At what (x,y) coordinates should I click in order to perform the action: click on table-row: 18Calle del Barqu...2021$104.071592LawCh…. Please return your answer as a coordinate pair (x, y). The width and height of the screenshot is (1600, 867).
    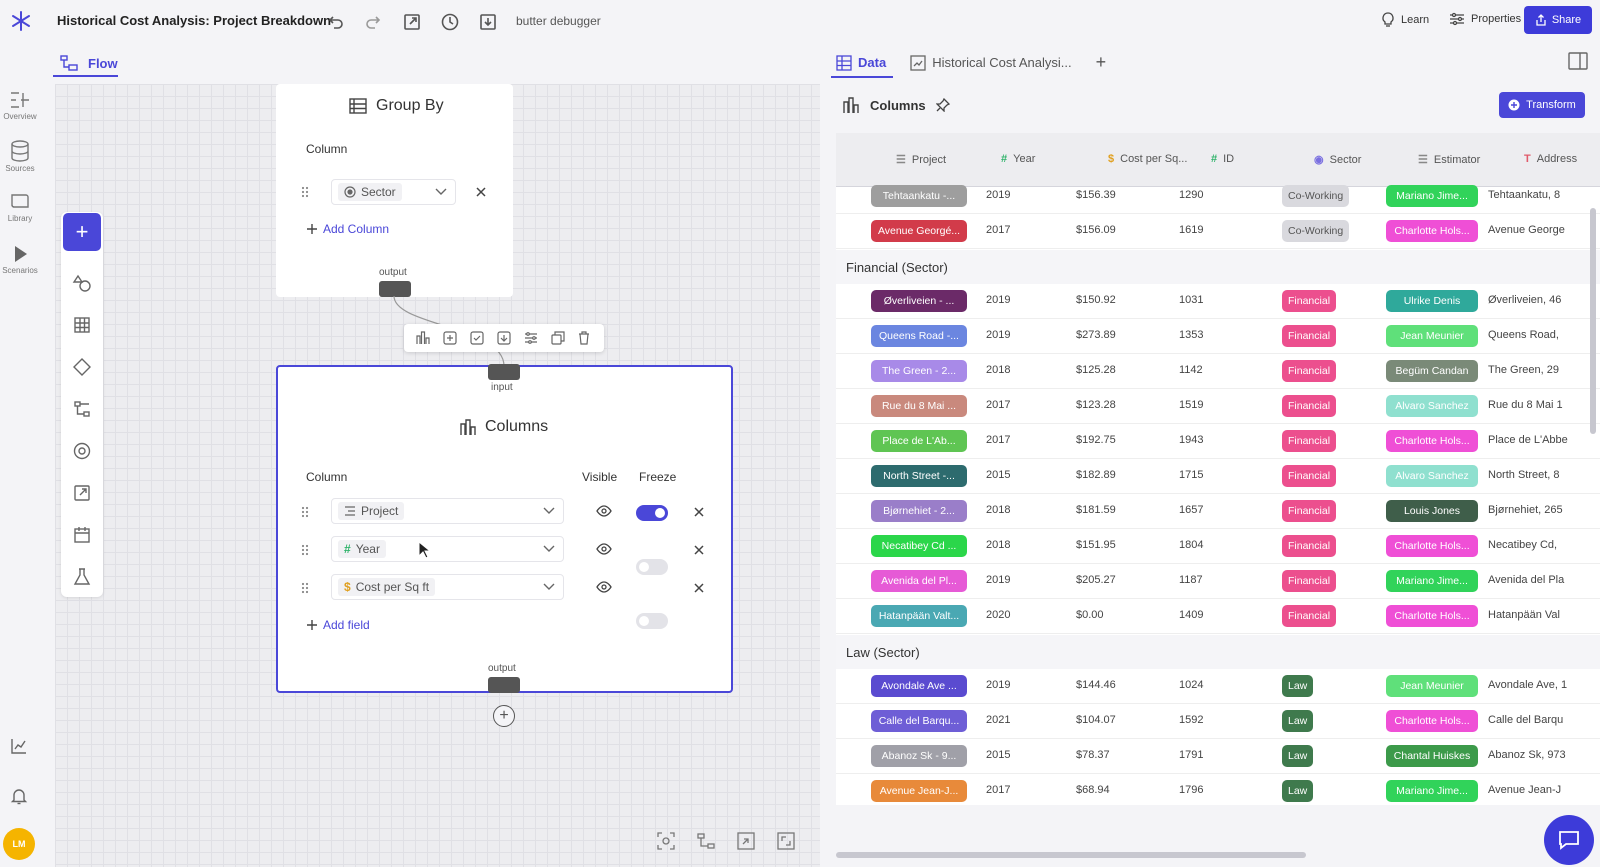
    Looking at the image, I should click on (1218, 722).